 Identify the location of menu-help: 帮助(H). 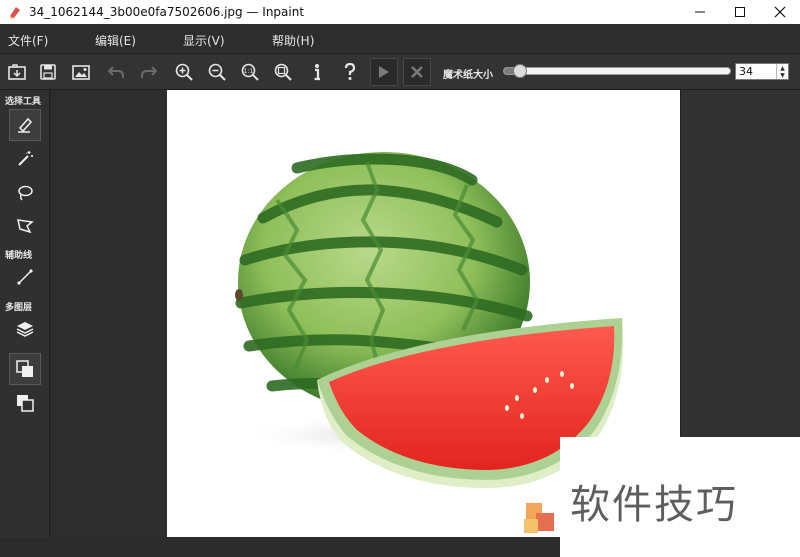
(293, 40).